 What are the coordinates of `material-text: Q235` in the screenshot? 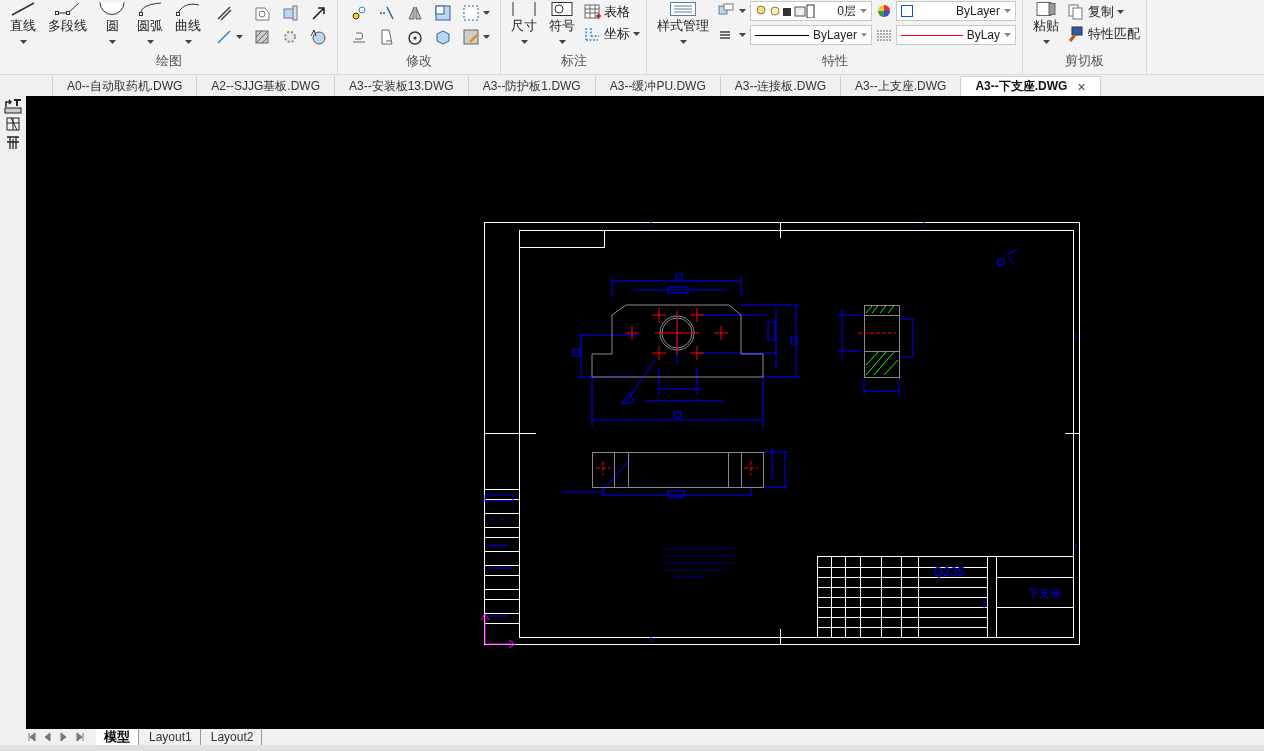 It's located at (949, 571).